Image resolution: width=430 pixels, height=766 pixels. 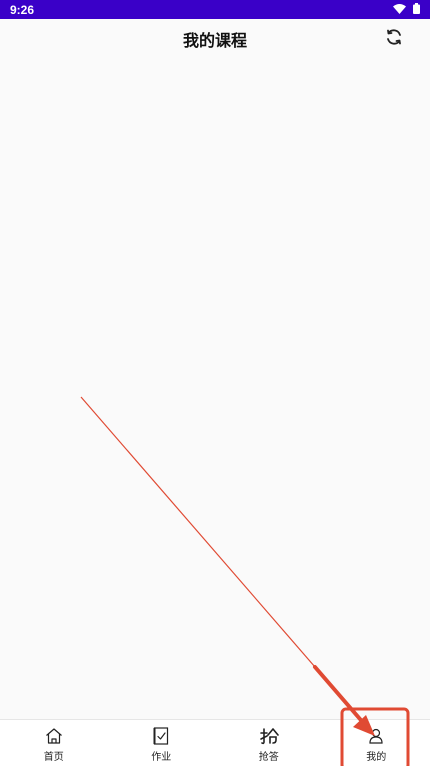 I want to click on tab-homework: 作业, so click(x=162, y=743).